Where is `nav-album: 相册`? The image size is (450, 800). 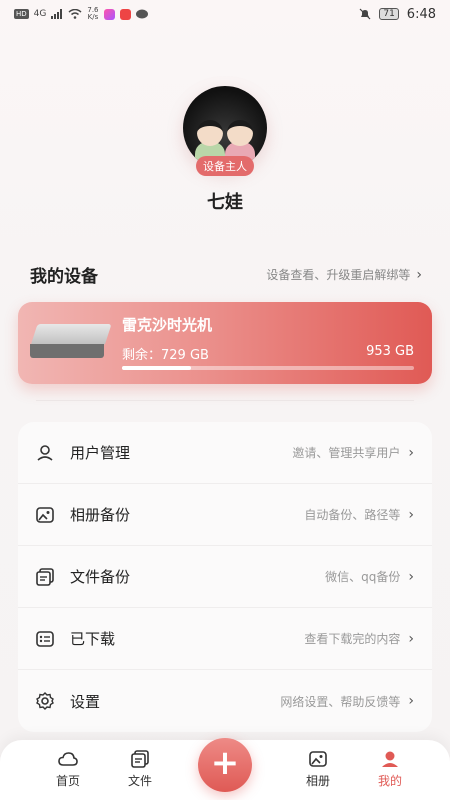 nav-album: 相册 is located at coordinates (318, 768).